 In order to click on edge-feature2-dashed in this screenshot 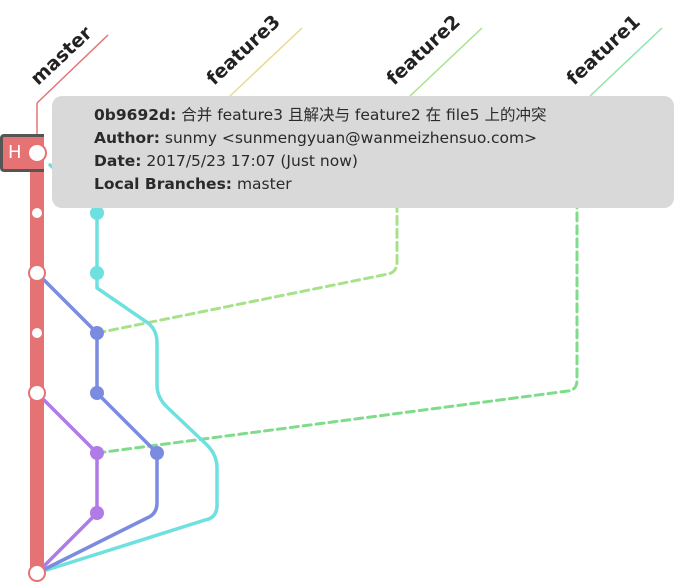, I will do `click(247, 264)`.